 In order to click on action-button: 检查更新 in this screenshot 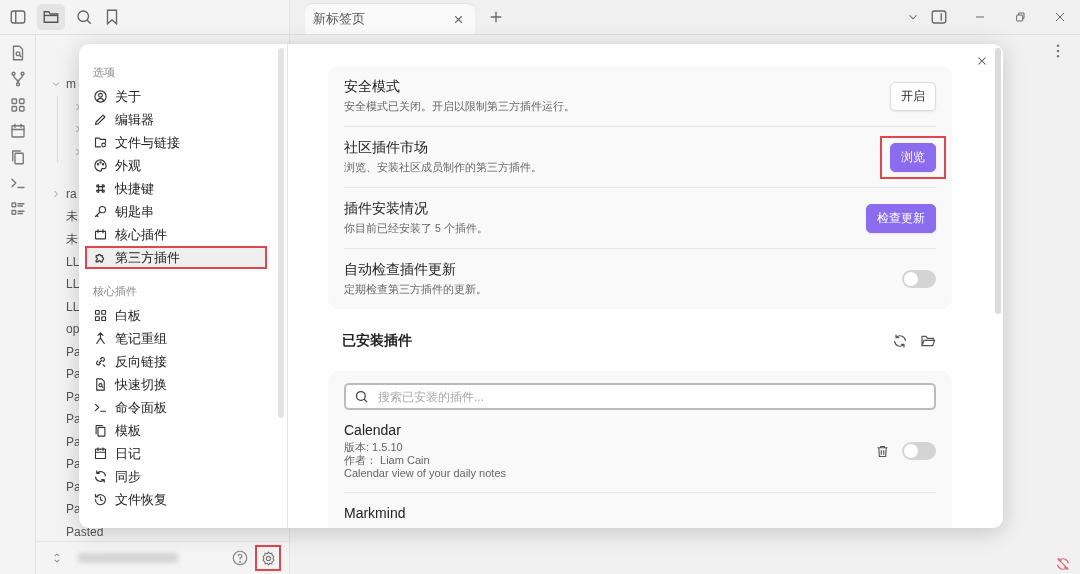, I will do `click(901, 218)`.